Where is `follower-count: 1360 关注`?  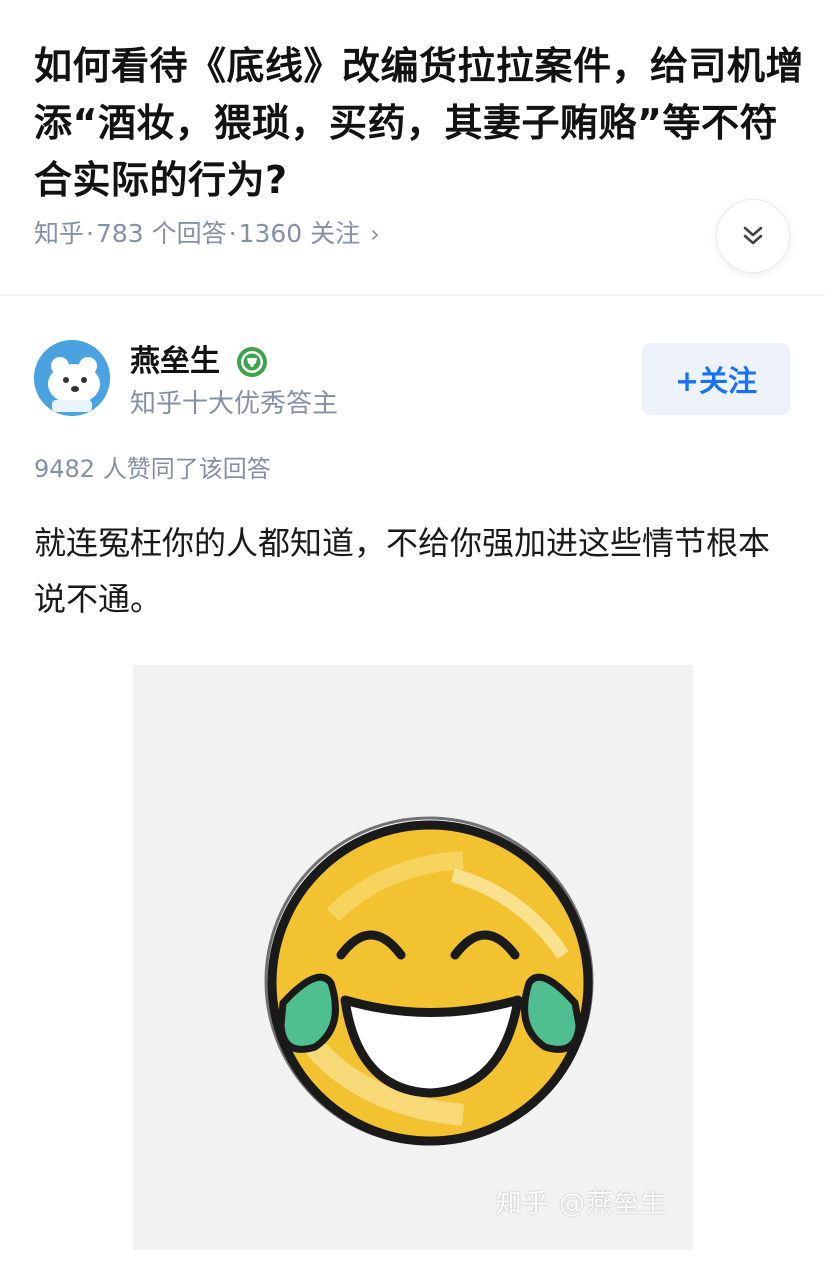
follower-count: 1360 关注 is located at coordinates (299, 233).